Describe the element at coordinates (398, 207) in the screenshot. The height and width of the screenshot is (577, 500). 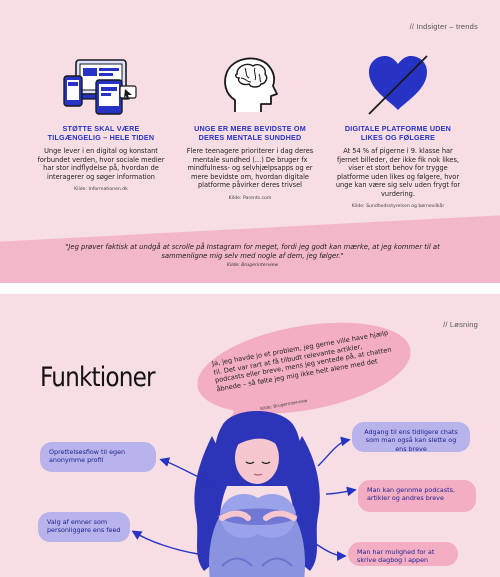
I see `insight-source: Kilde: Sundhedsstyrelsen og børnevilkår` at that location.